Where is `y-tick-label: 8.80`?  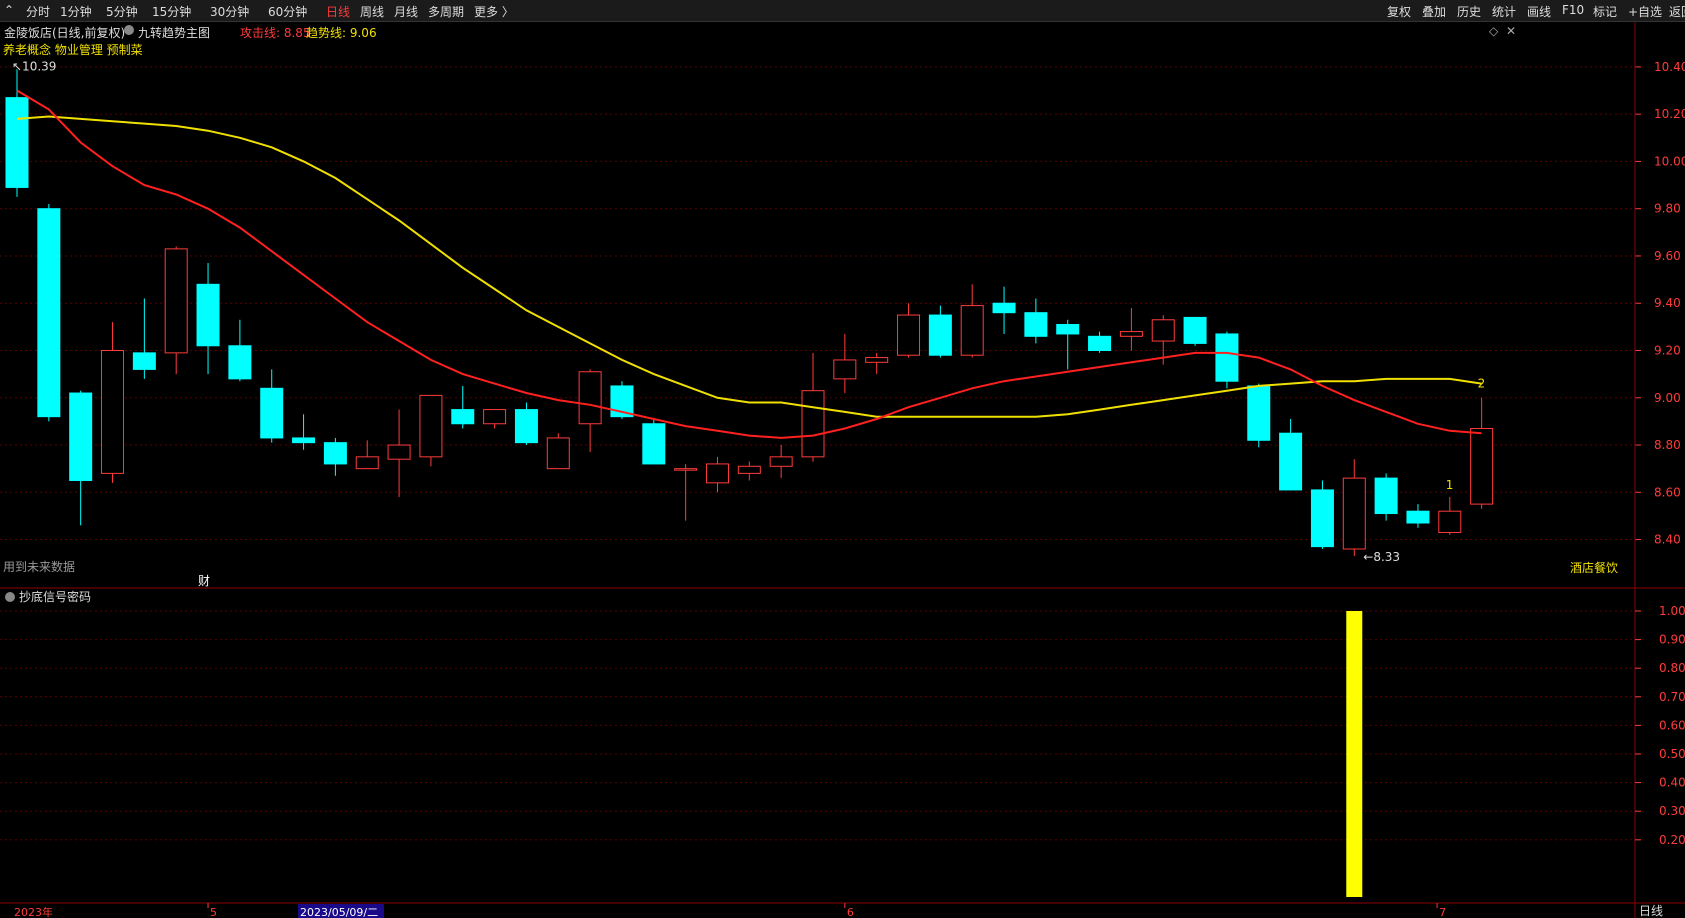
y-tick-label: 8.80 is located at coordinates (1667, 445).